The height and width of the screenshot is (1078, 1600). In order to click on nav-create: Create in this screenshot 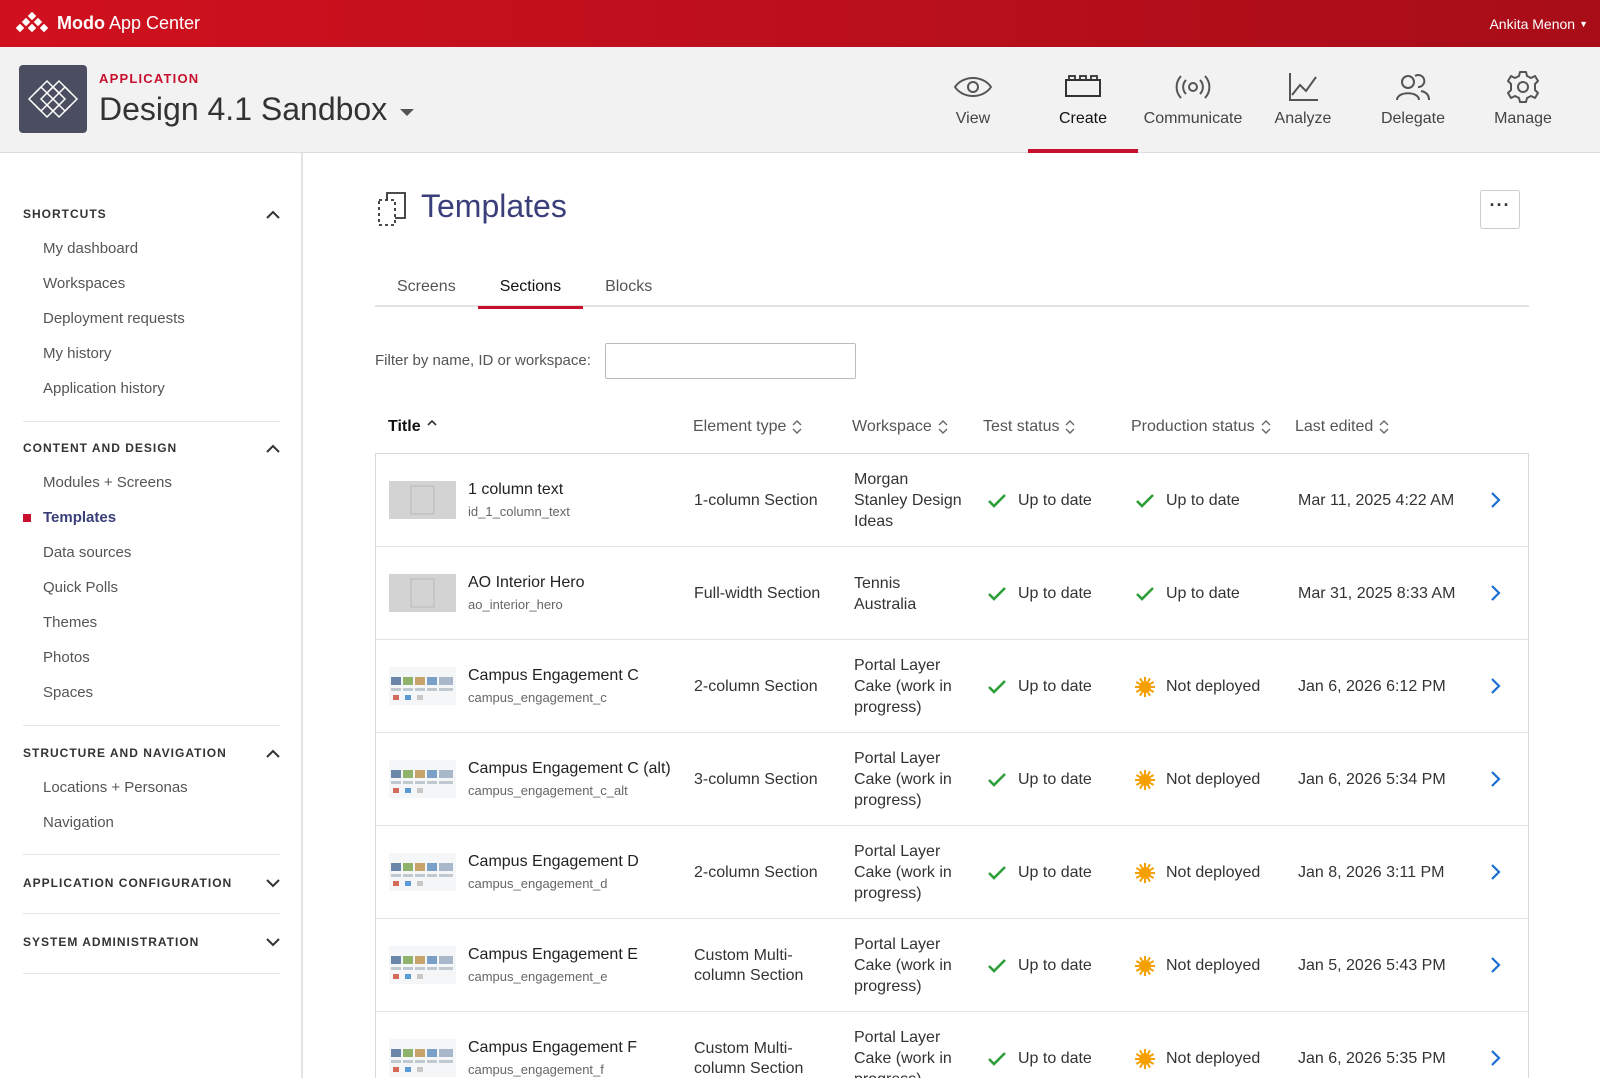, I will do `click(1083, 100)`.